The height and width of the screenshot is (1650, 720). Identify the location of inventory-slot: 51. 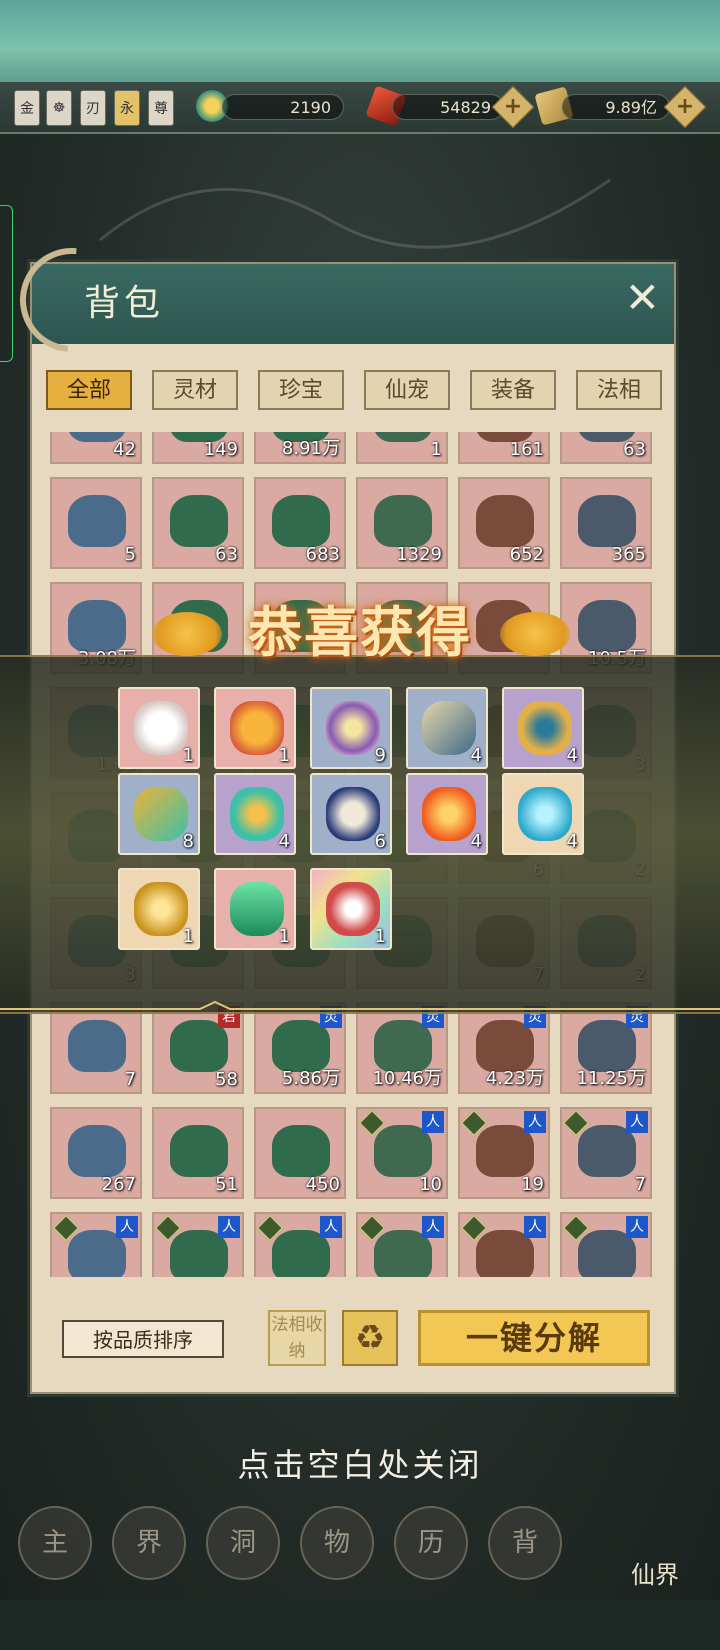
(198, 1153).